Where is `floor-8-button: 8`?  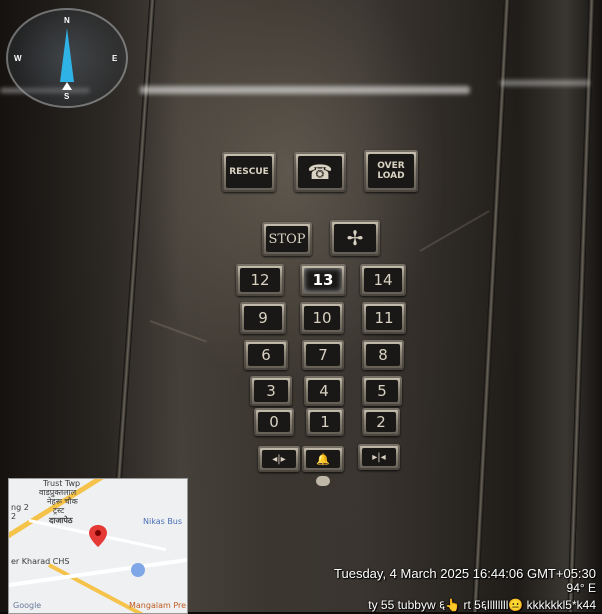
floor-8-button: 8 is located at coordinates (383, 355).